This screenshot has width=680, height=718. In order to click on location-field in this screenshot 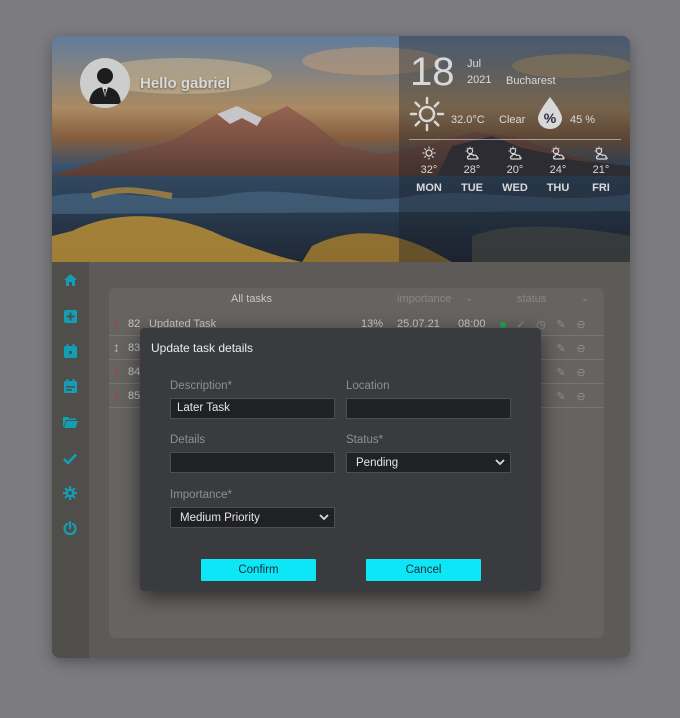, I will do `click(428, 408)`.